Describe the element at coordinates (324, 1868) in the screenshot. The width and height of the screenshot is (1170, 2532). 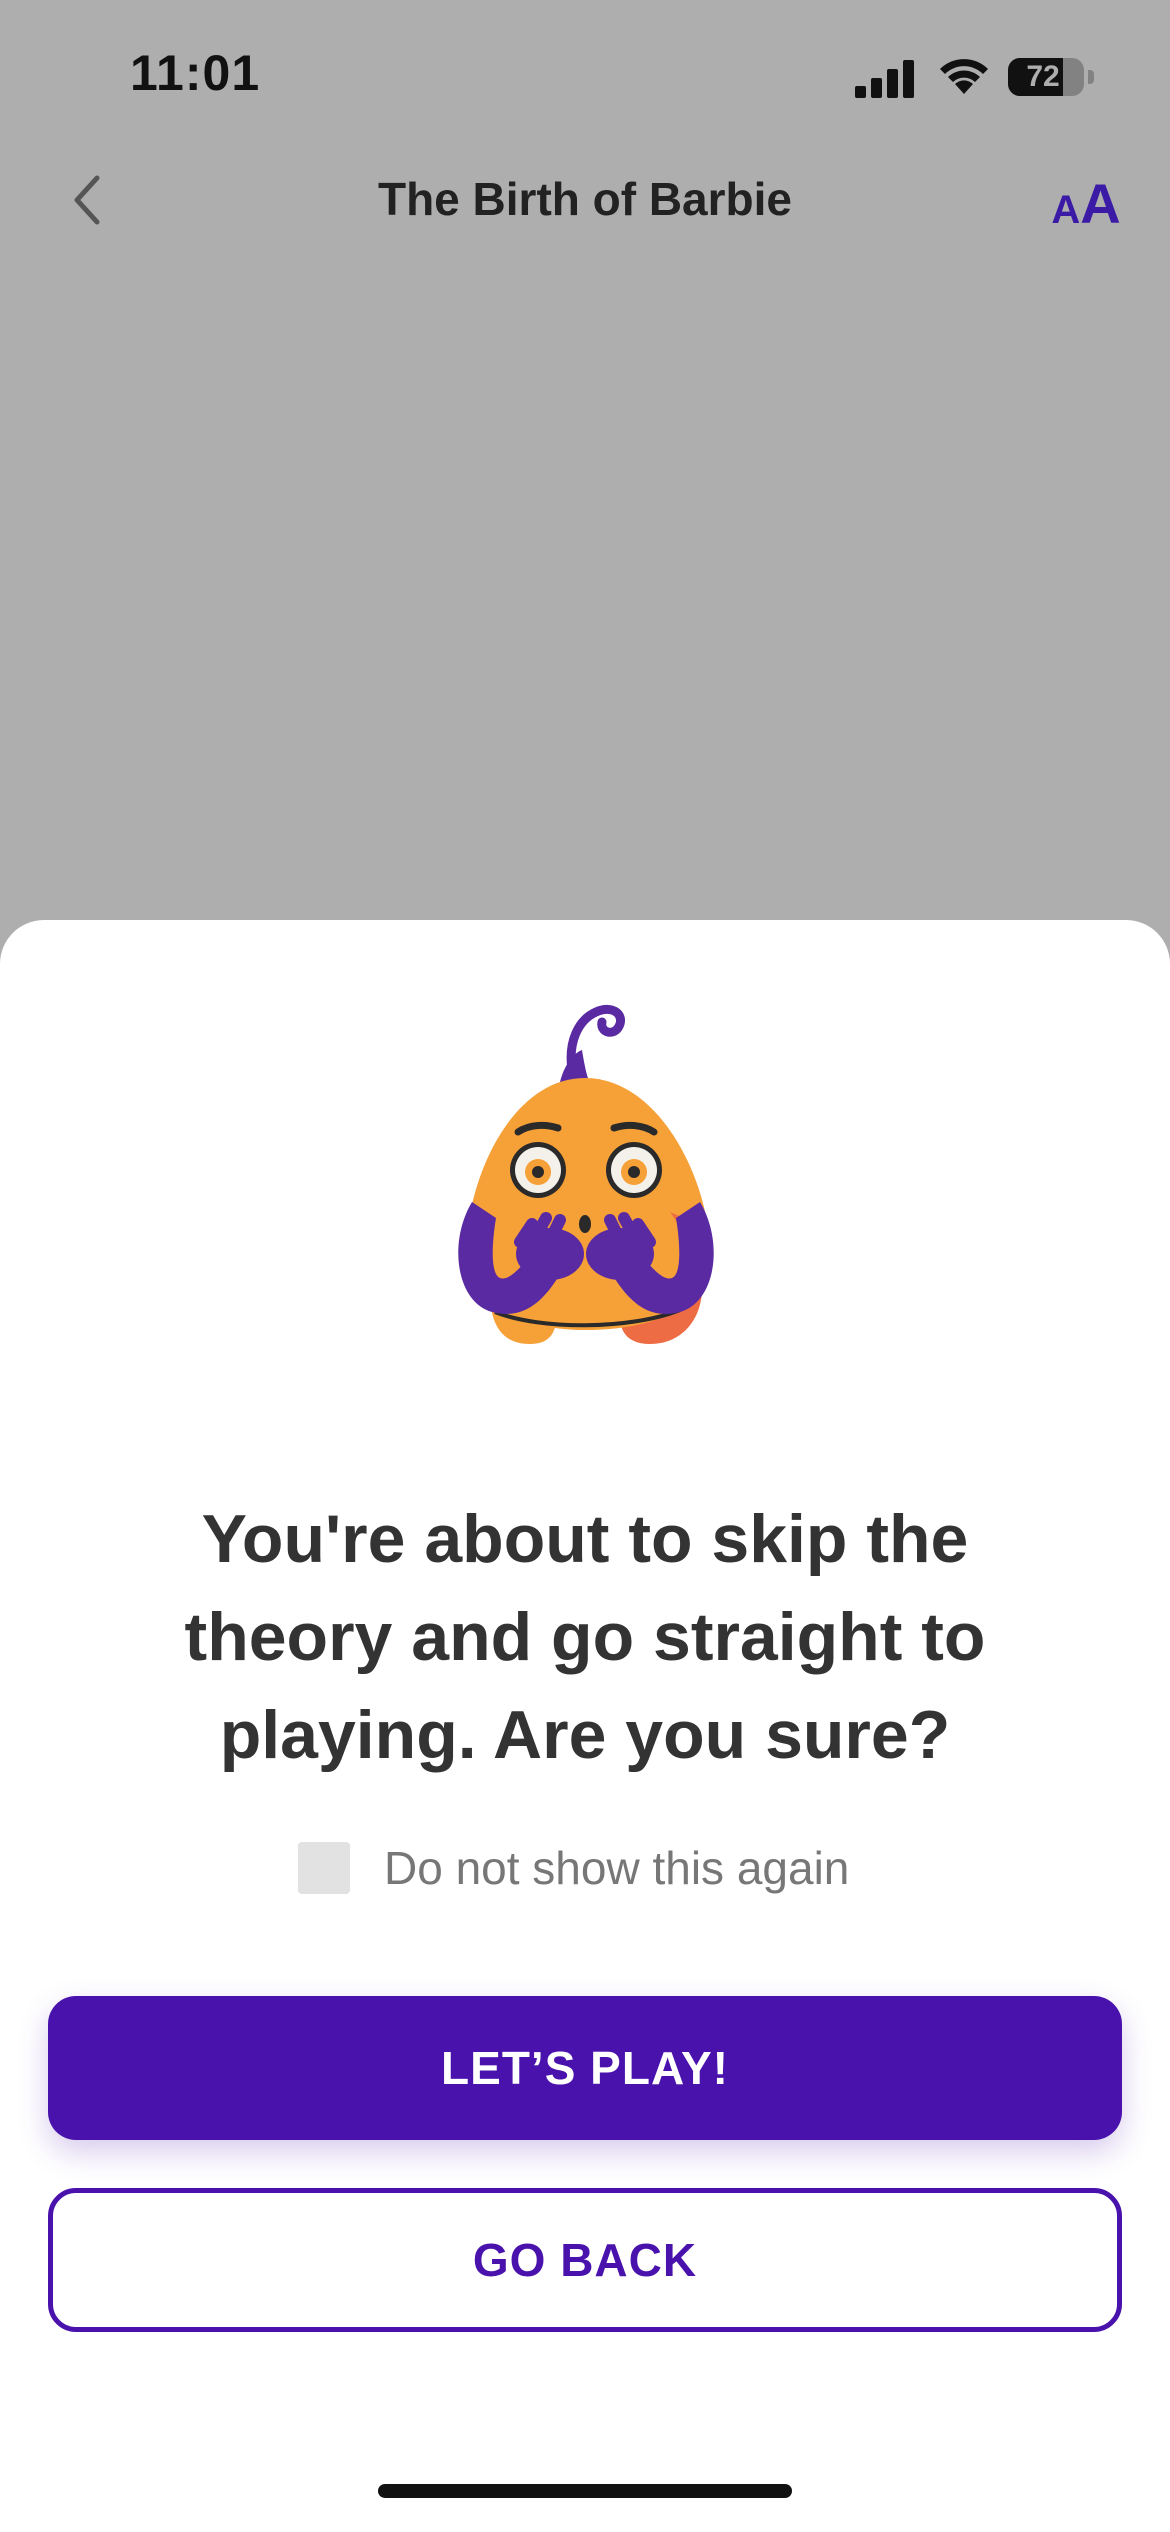
I see `do-not-show-again-checkbox` at that location.